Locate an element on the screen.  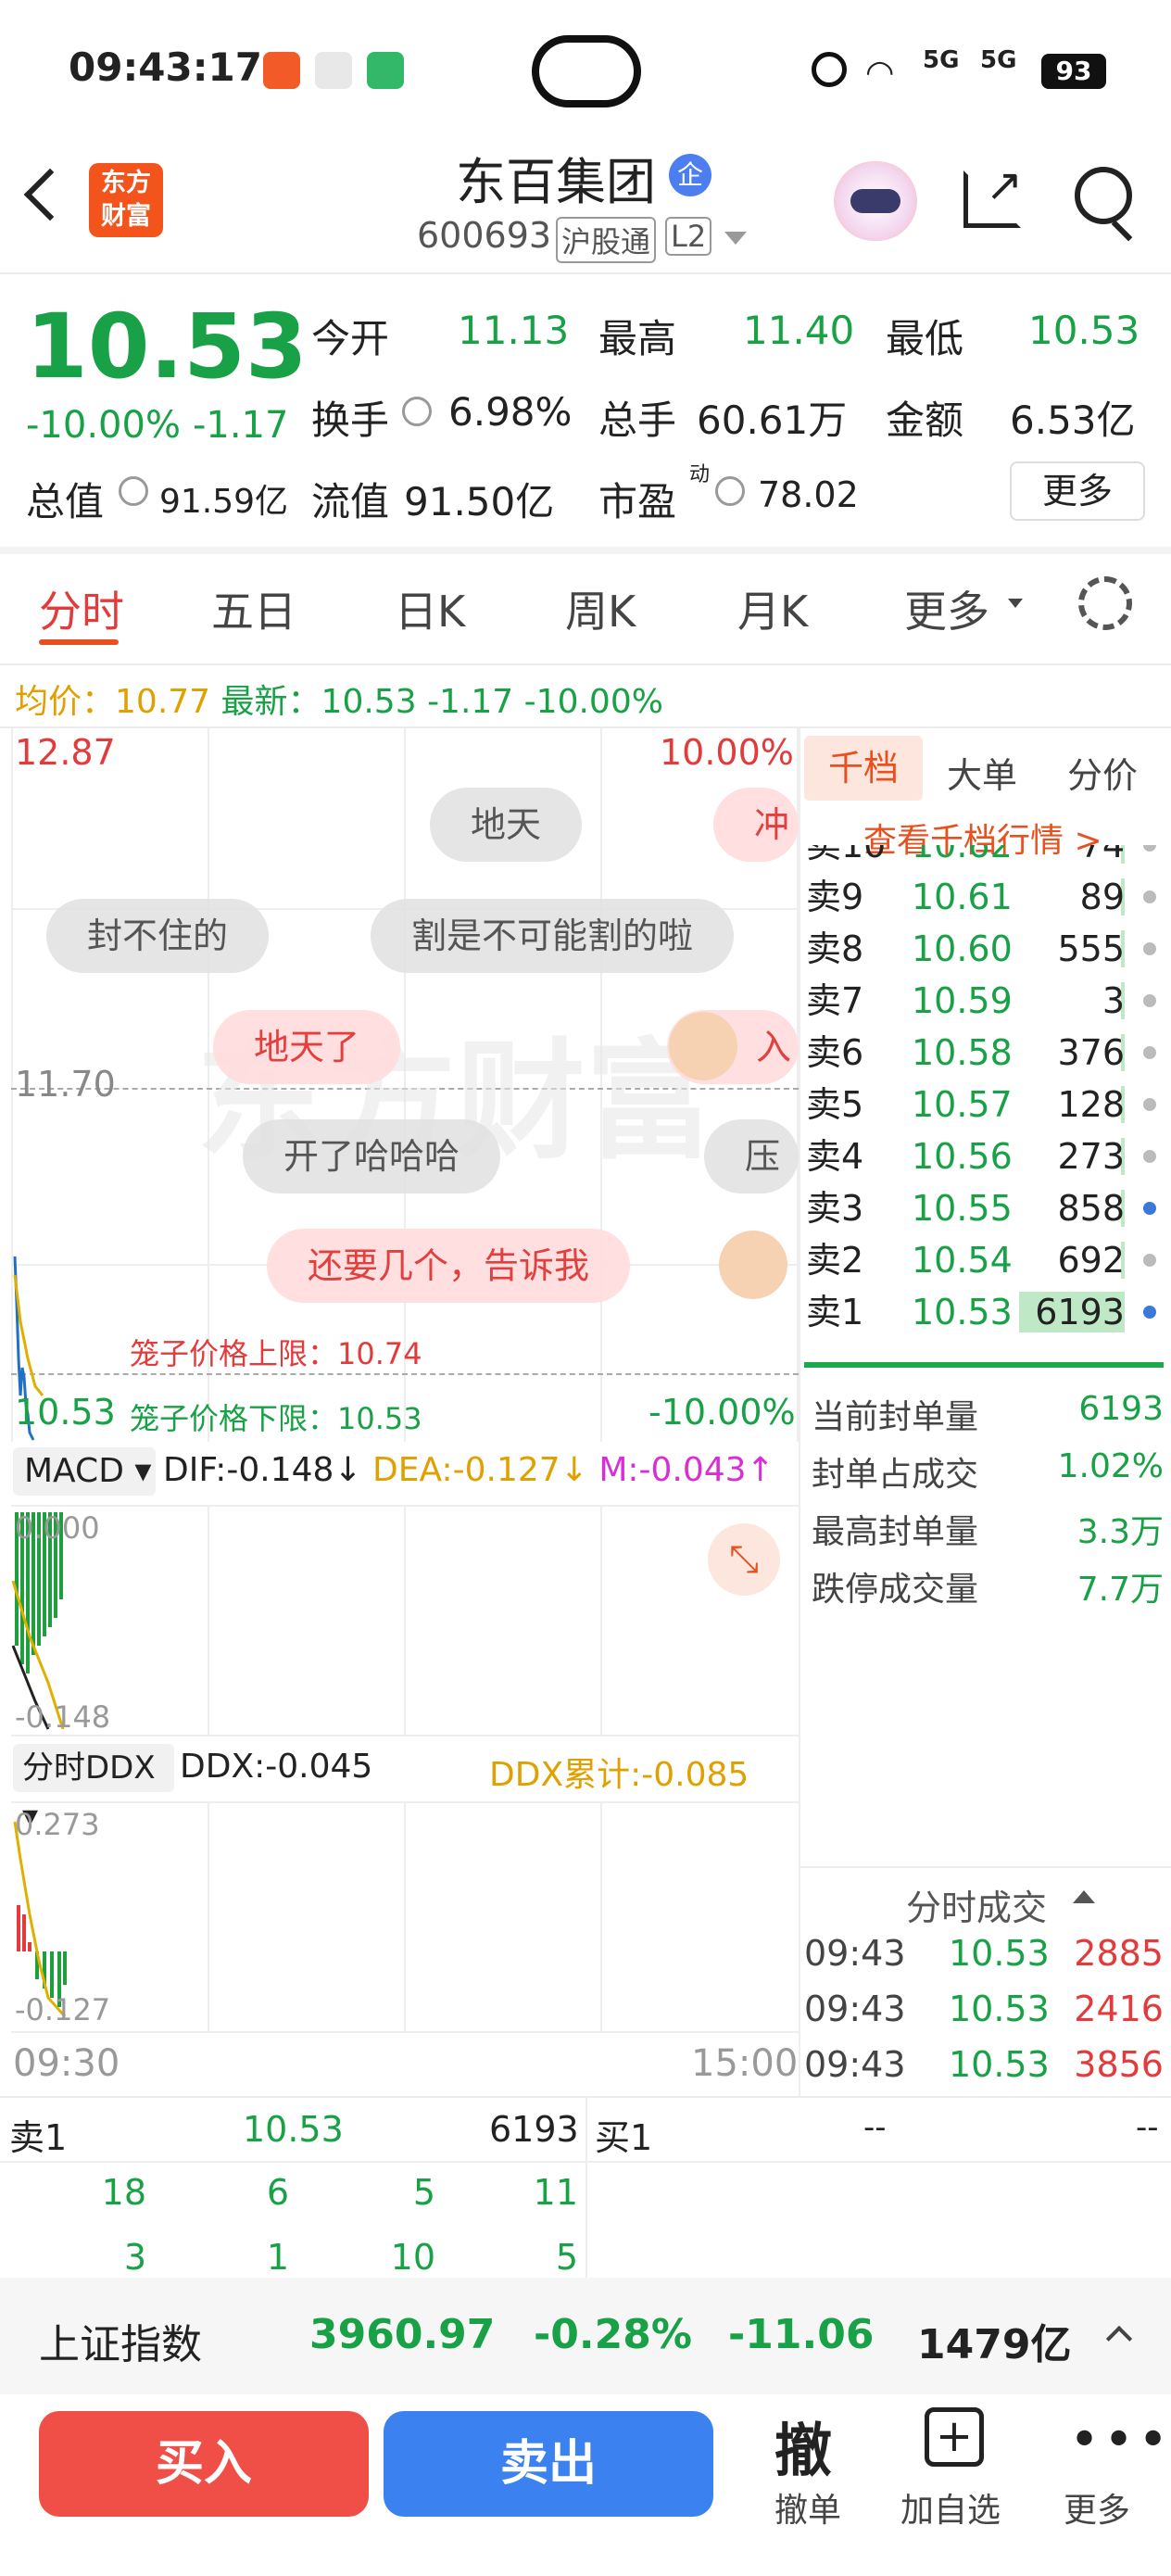
seal-stat-value: 7.7万 is located at coordinates (1121, 1590).